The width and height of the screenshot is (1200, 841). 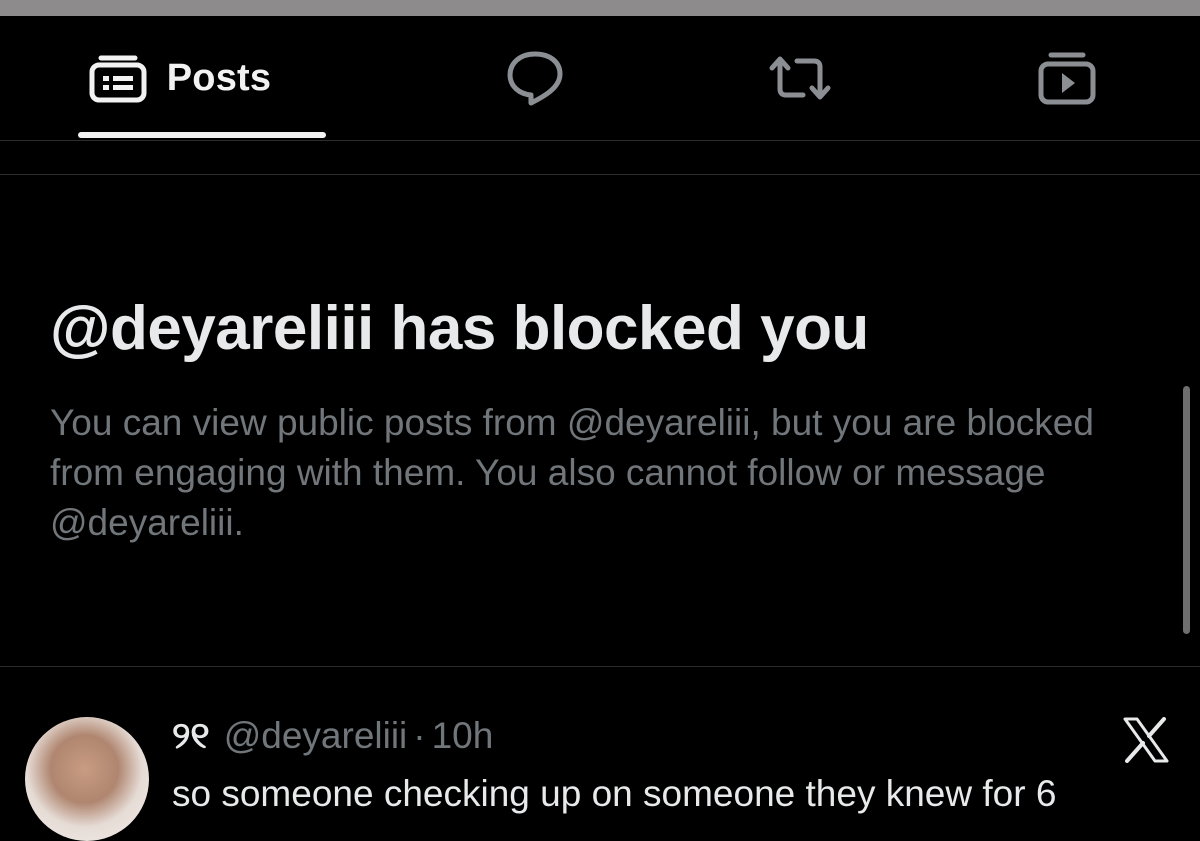 I want to click on tab-posts: Posts, so click(x=180, y=78).